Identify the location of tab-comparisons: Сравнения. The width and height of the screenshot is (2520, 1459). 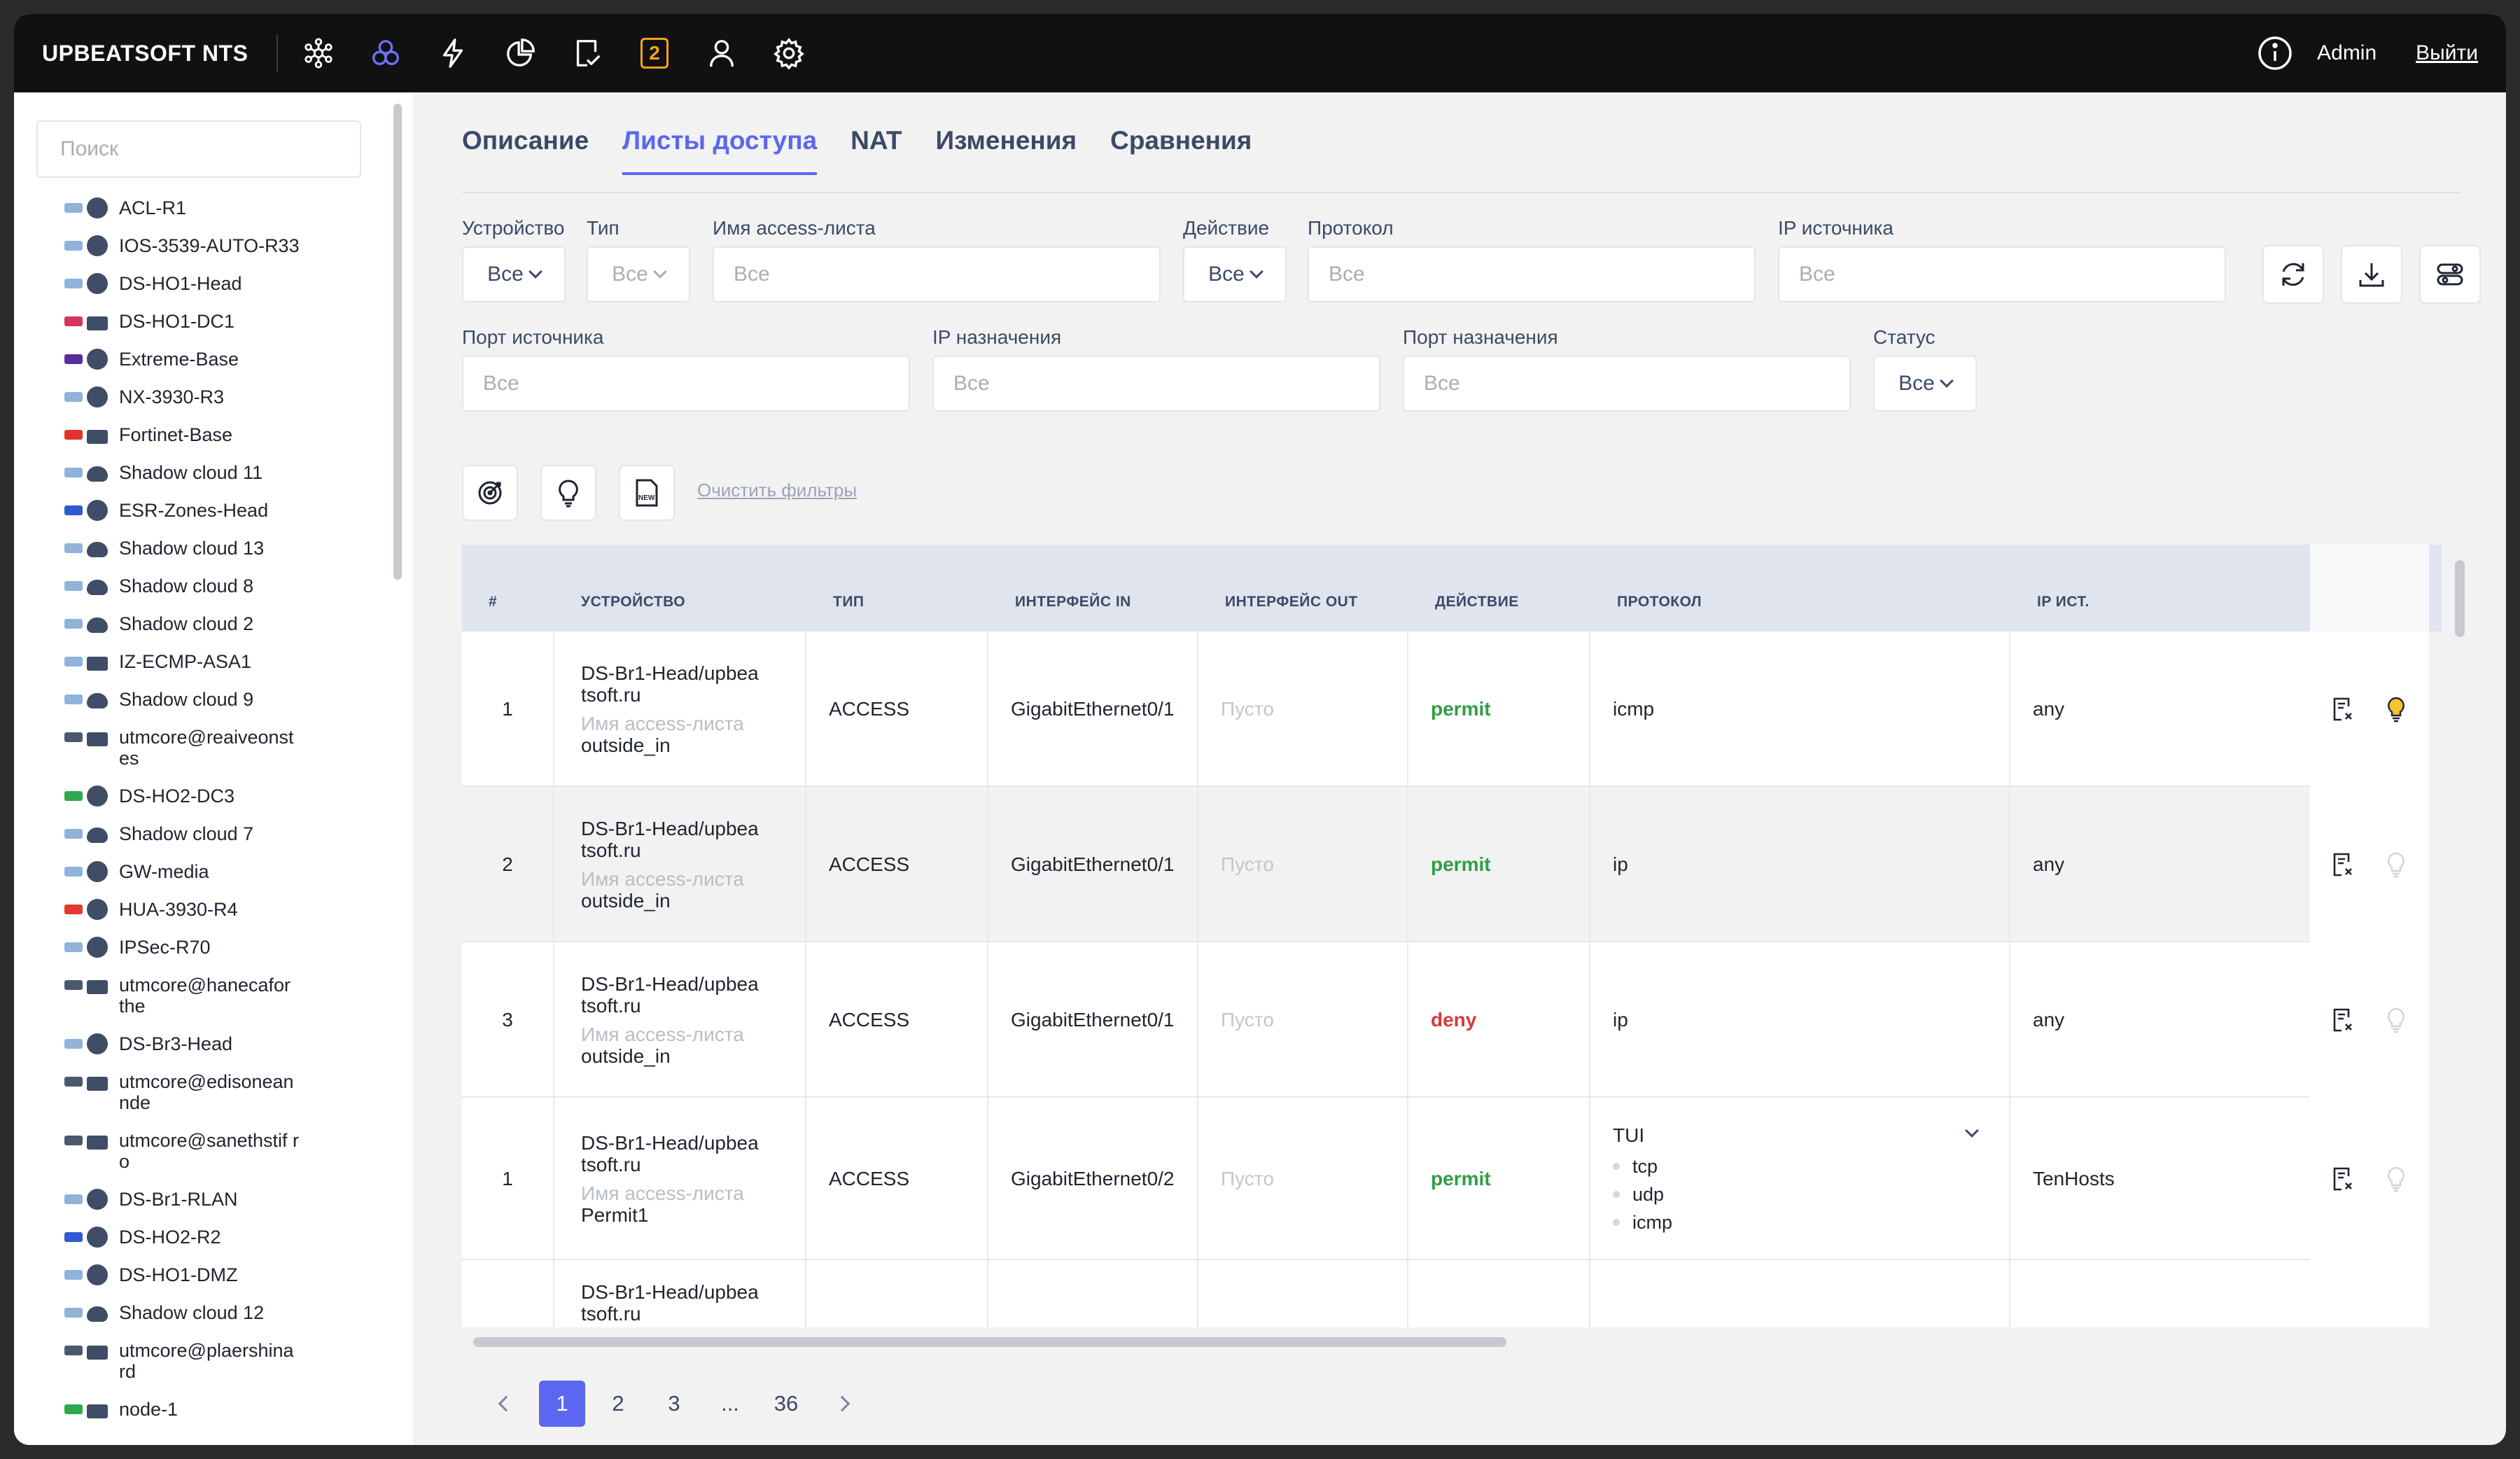
(1181, 150).